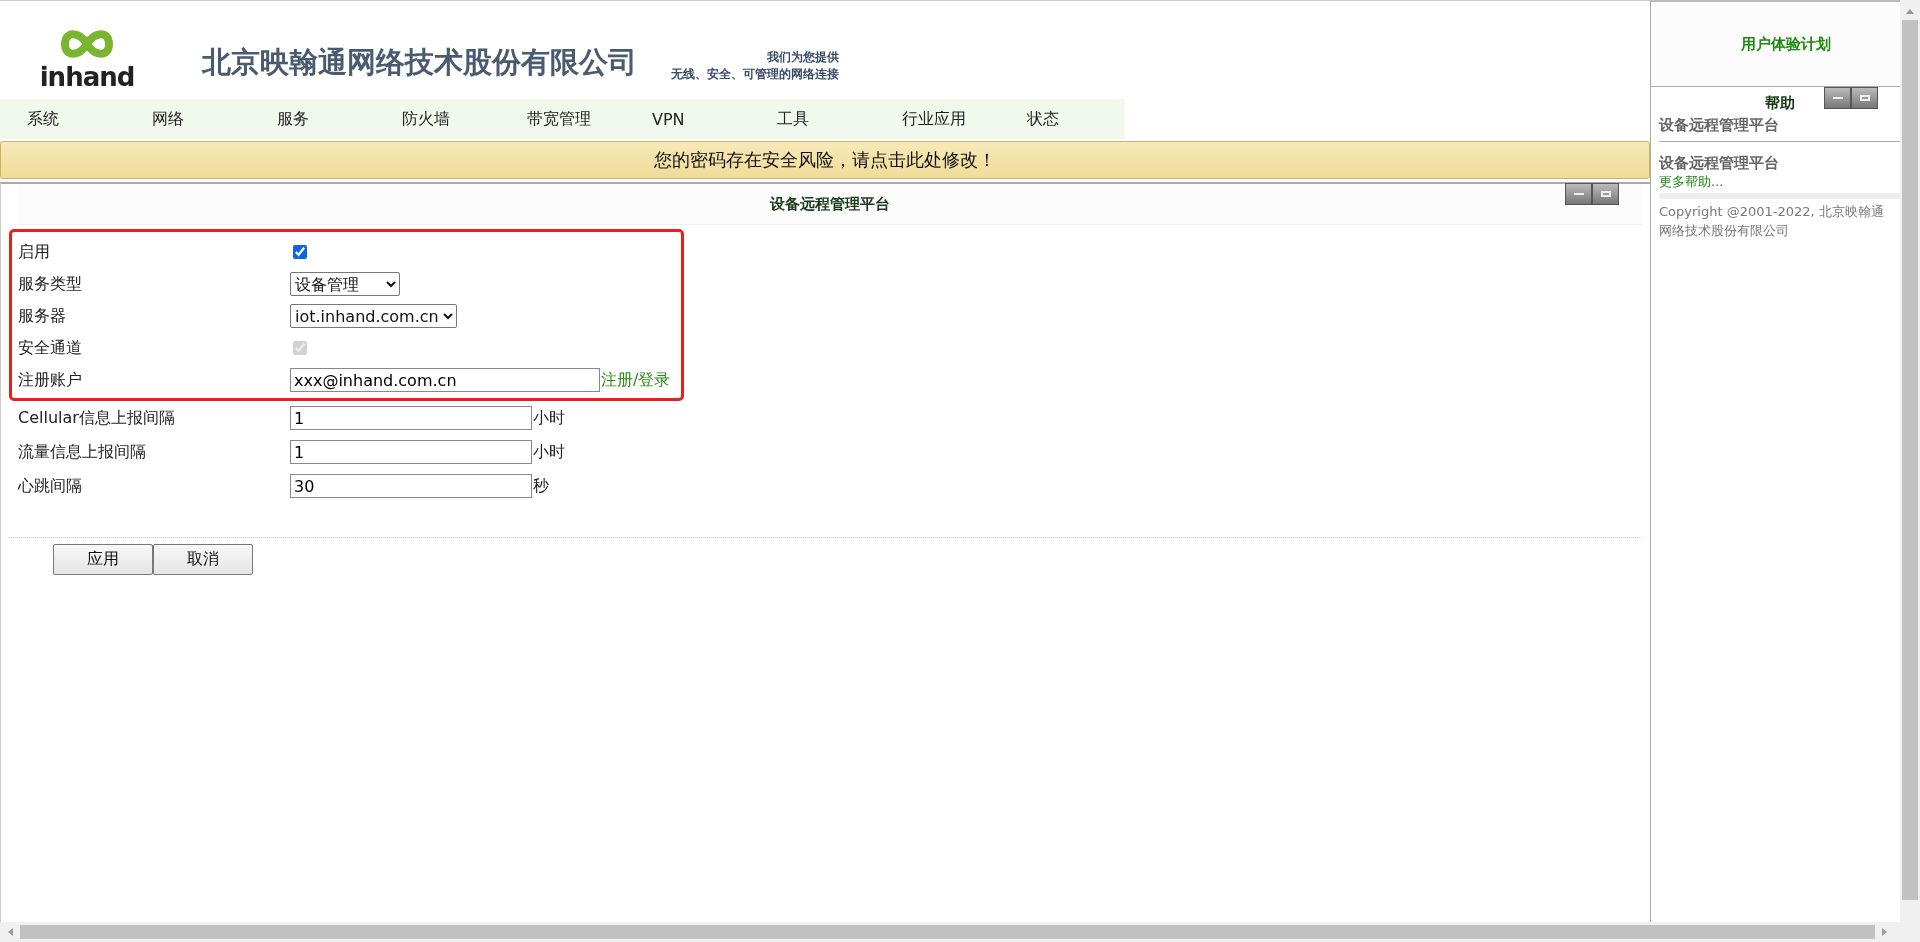 Image resolution: width=1920 pixels, height=942 pixels. What do you see at coordinates (437, 119) in the screenshot?
I see `nav-menu-item: 防火墙` at bounding box center [437, 119].